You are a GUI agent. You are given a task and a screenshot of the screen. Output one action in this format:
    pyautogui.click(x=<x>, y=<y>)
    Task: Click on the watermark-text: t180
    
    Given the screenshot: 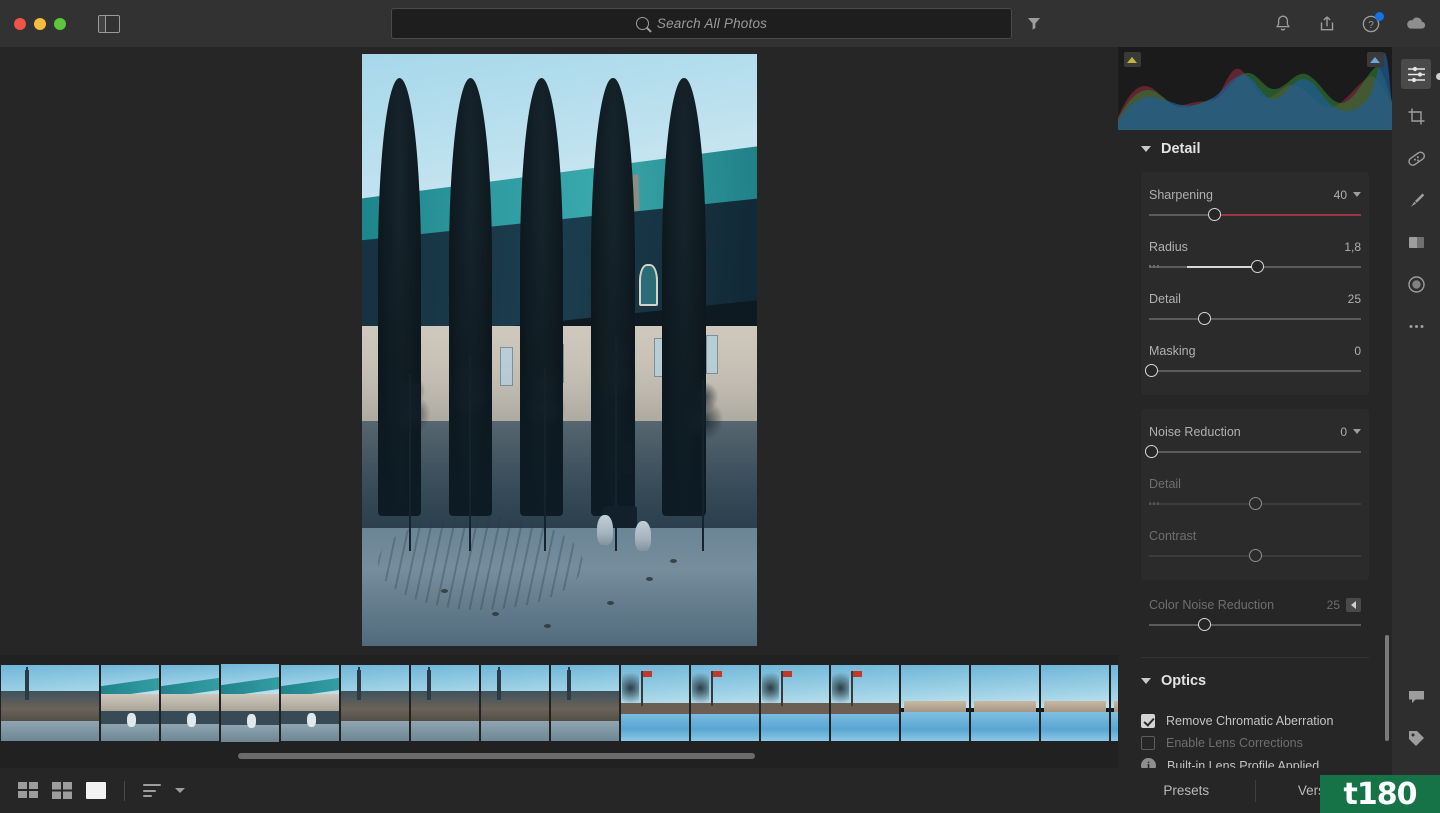 What is the action you would take?
    pyautogui.click(x=1380, y=794)
    